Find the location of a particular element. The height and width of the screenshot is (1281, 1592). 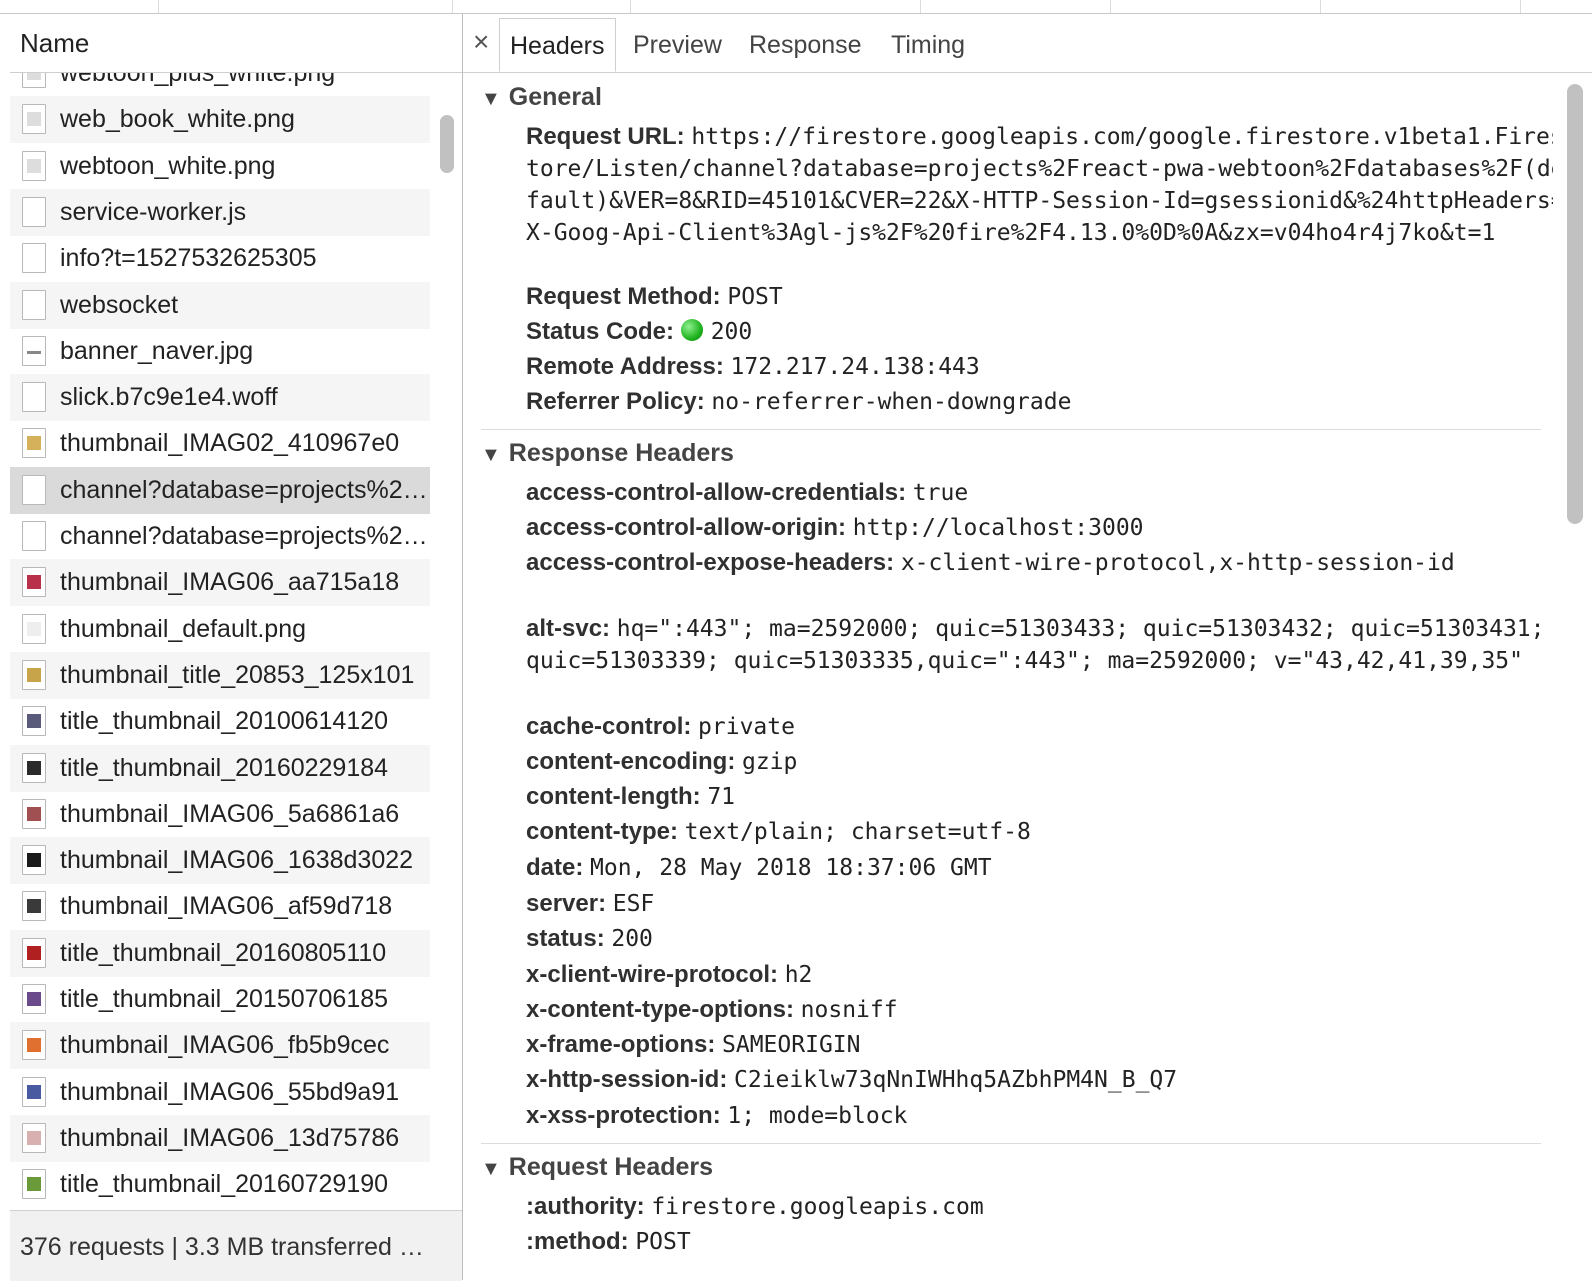

request-row: thumbnail_IMAG06_55bd9a91 is located at coordinates (220, 1092).